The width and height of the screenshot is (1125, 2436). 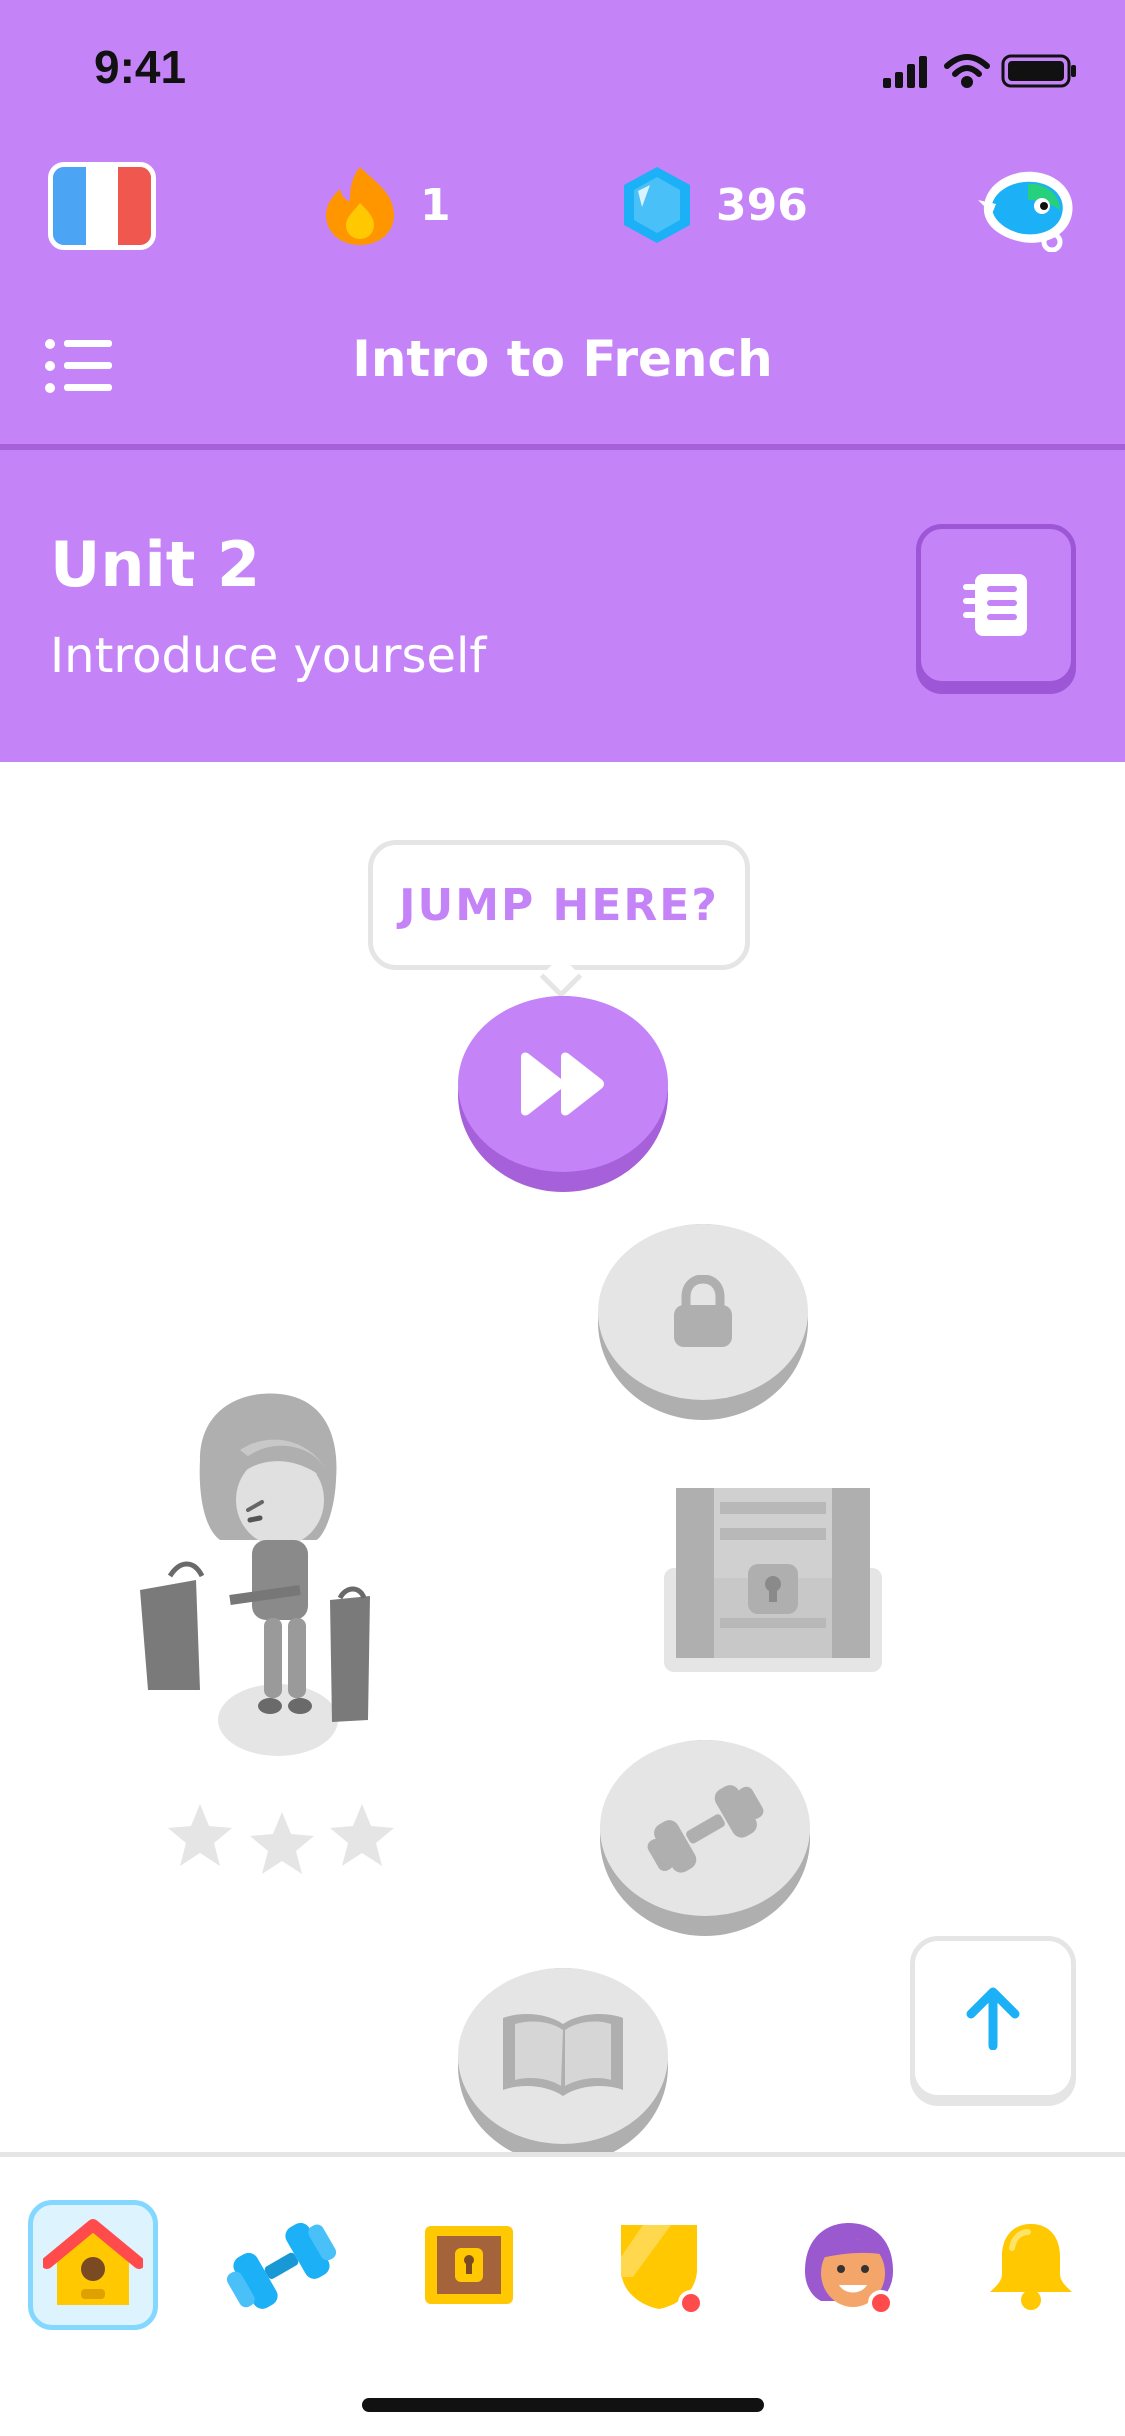 I want to click on jump-here-tooltip: JUMP HERE?, so click(x=559, y=905).